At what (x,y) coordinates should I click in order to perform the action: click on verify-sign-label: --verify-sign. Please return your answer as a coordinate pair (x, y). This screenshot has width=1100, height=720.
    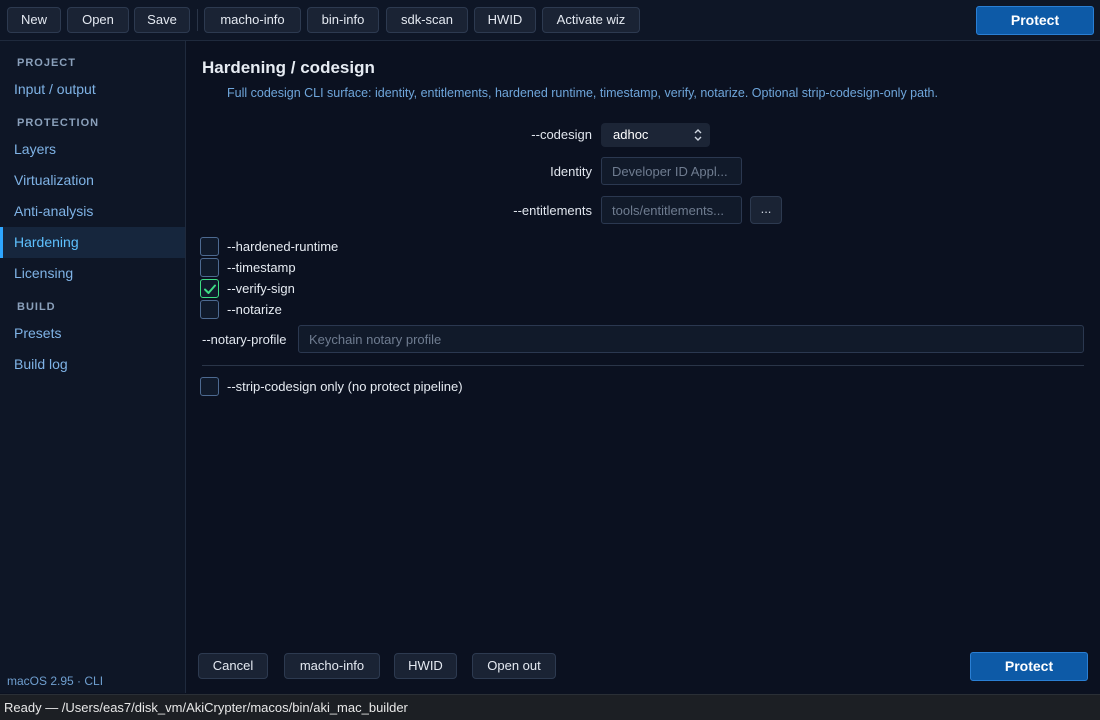
    Looking at the image, I should click on (261, 288).